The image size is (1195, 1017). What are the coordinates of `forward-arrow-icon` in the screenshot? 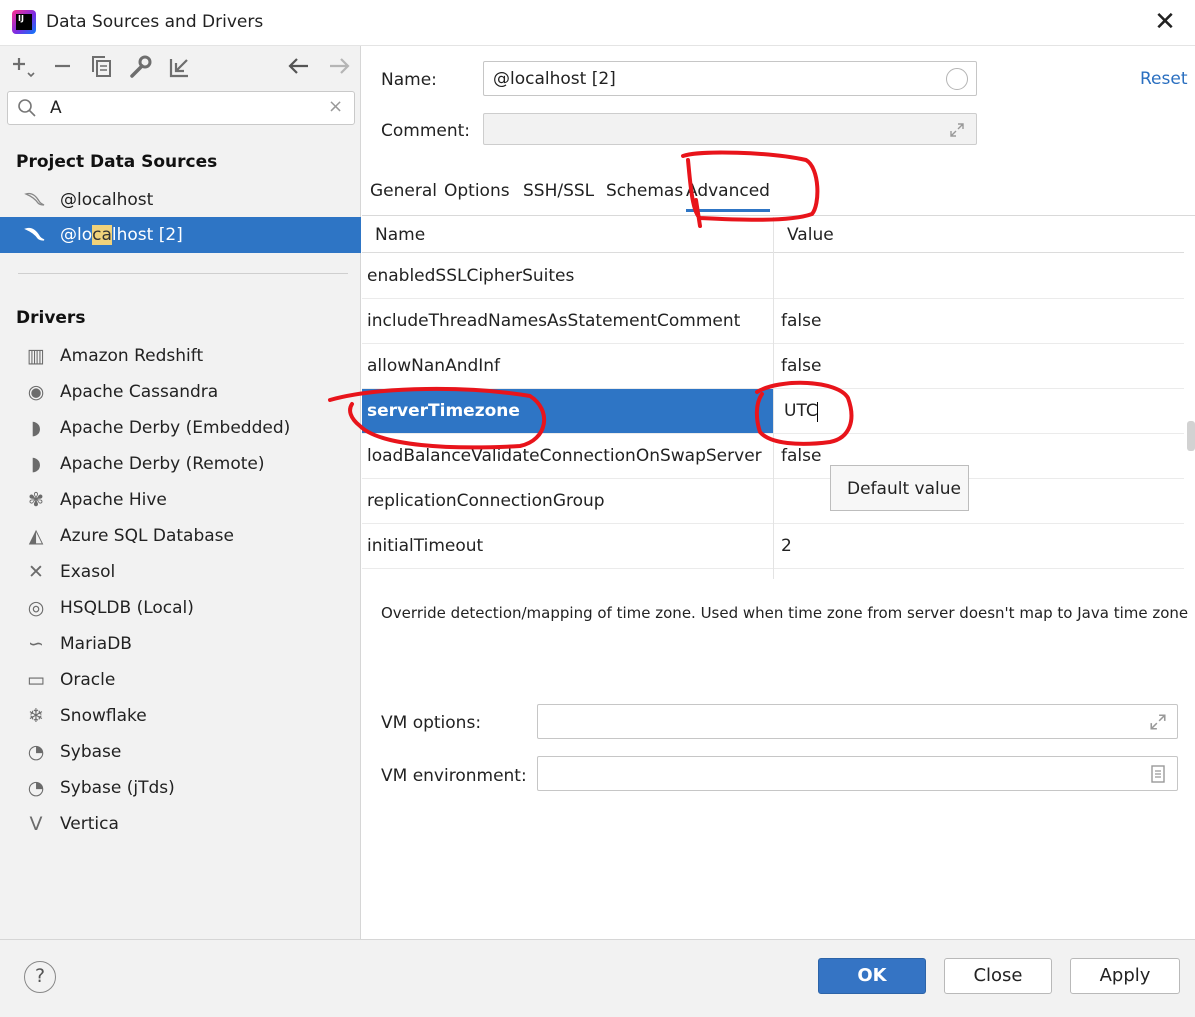 It's located at (339, 67).